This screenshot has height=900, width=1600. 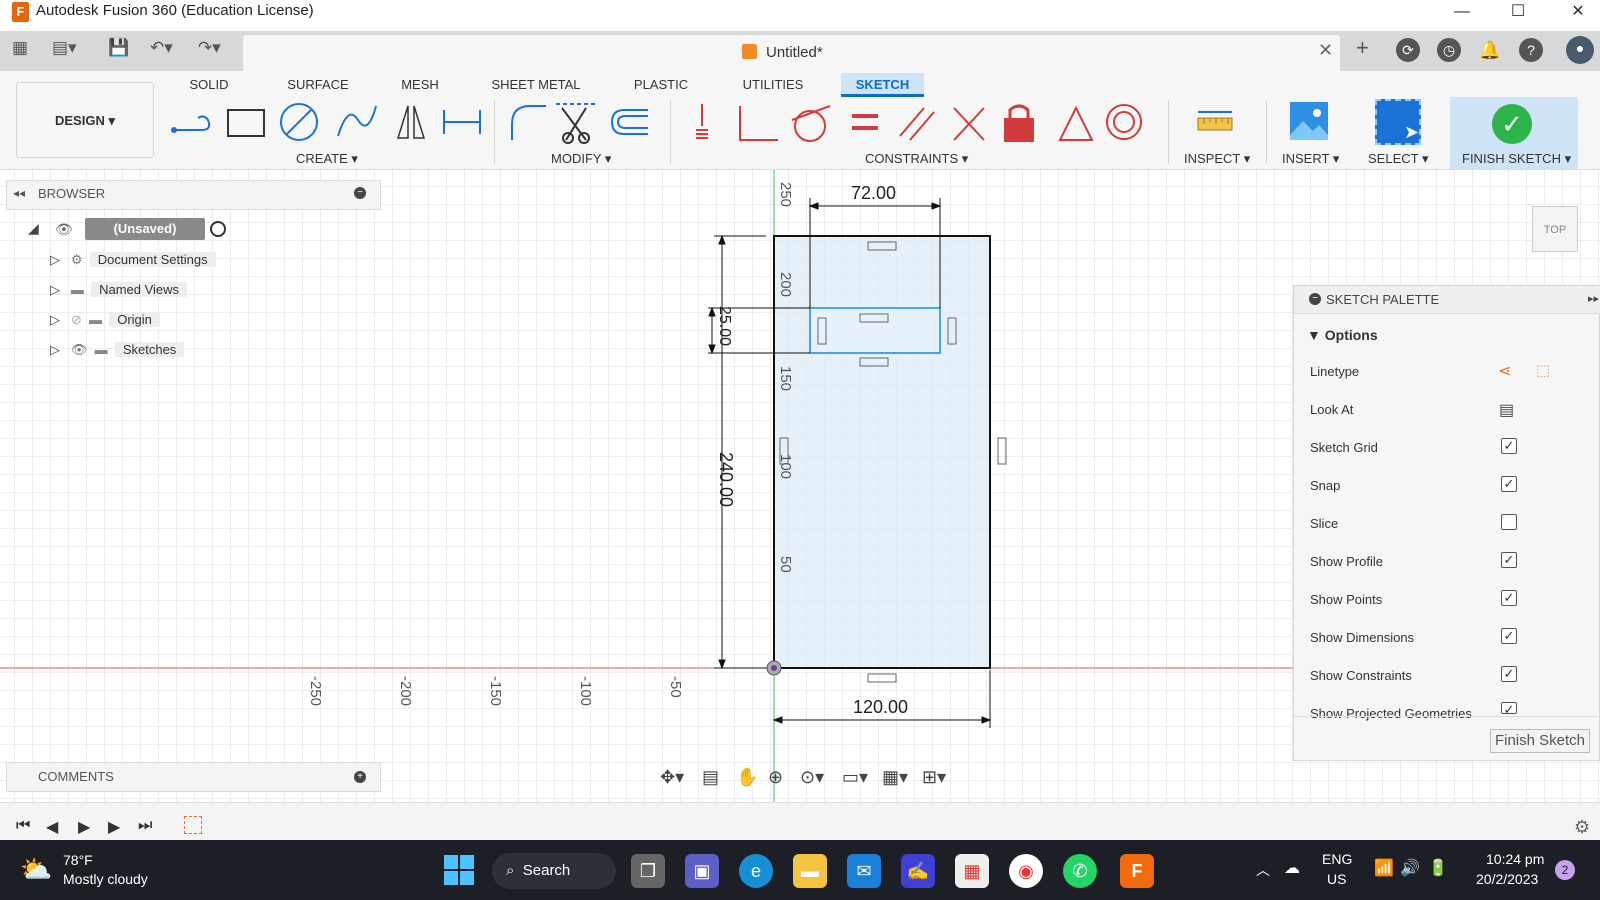 I want to click on wifi-icon: 📶, so click(x=1384, y=868).